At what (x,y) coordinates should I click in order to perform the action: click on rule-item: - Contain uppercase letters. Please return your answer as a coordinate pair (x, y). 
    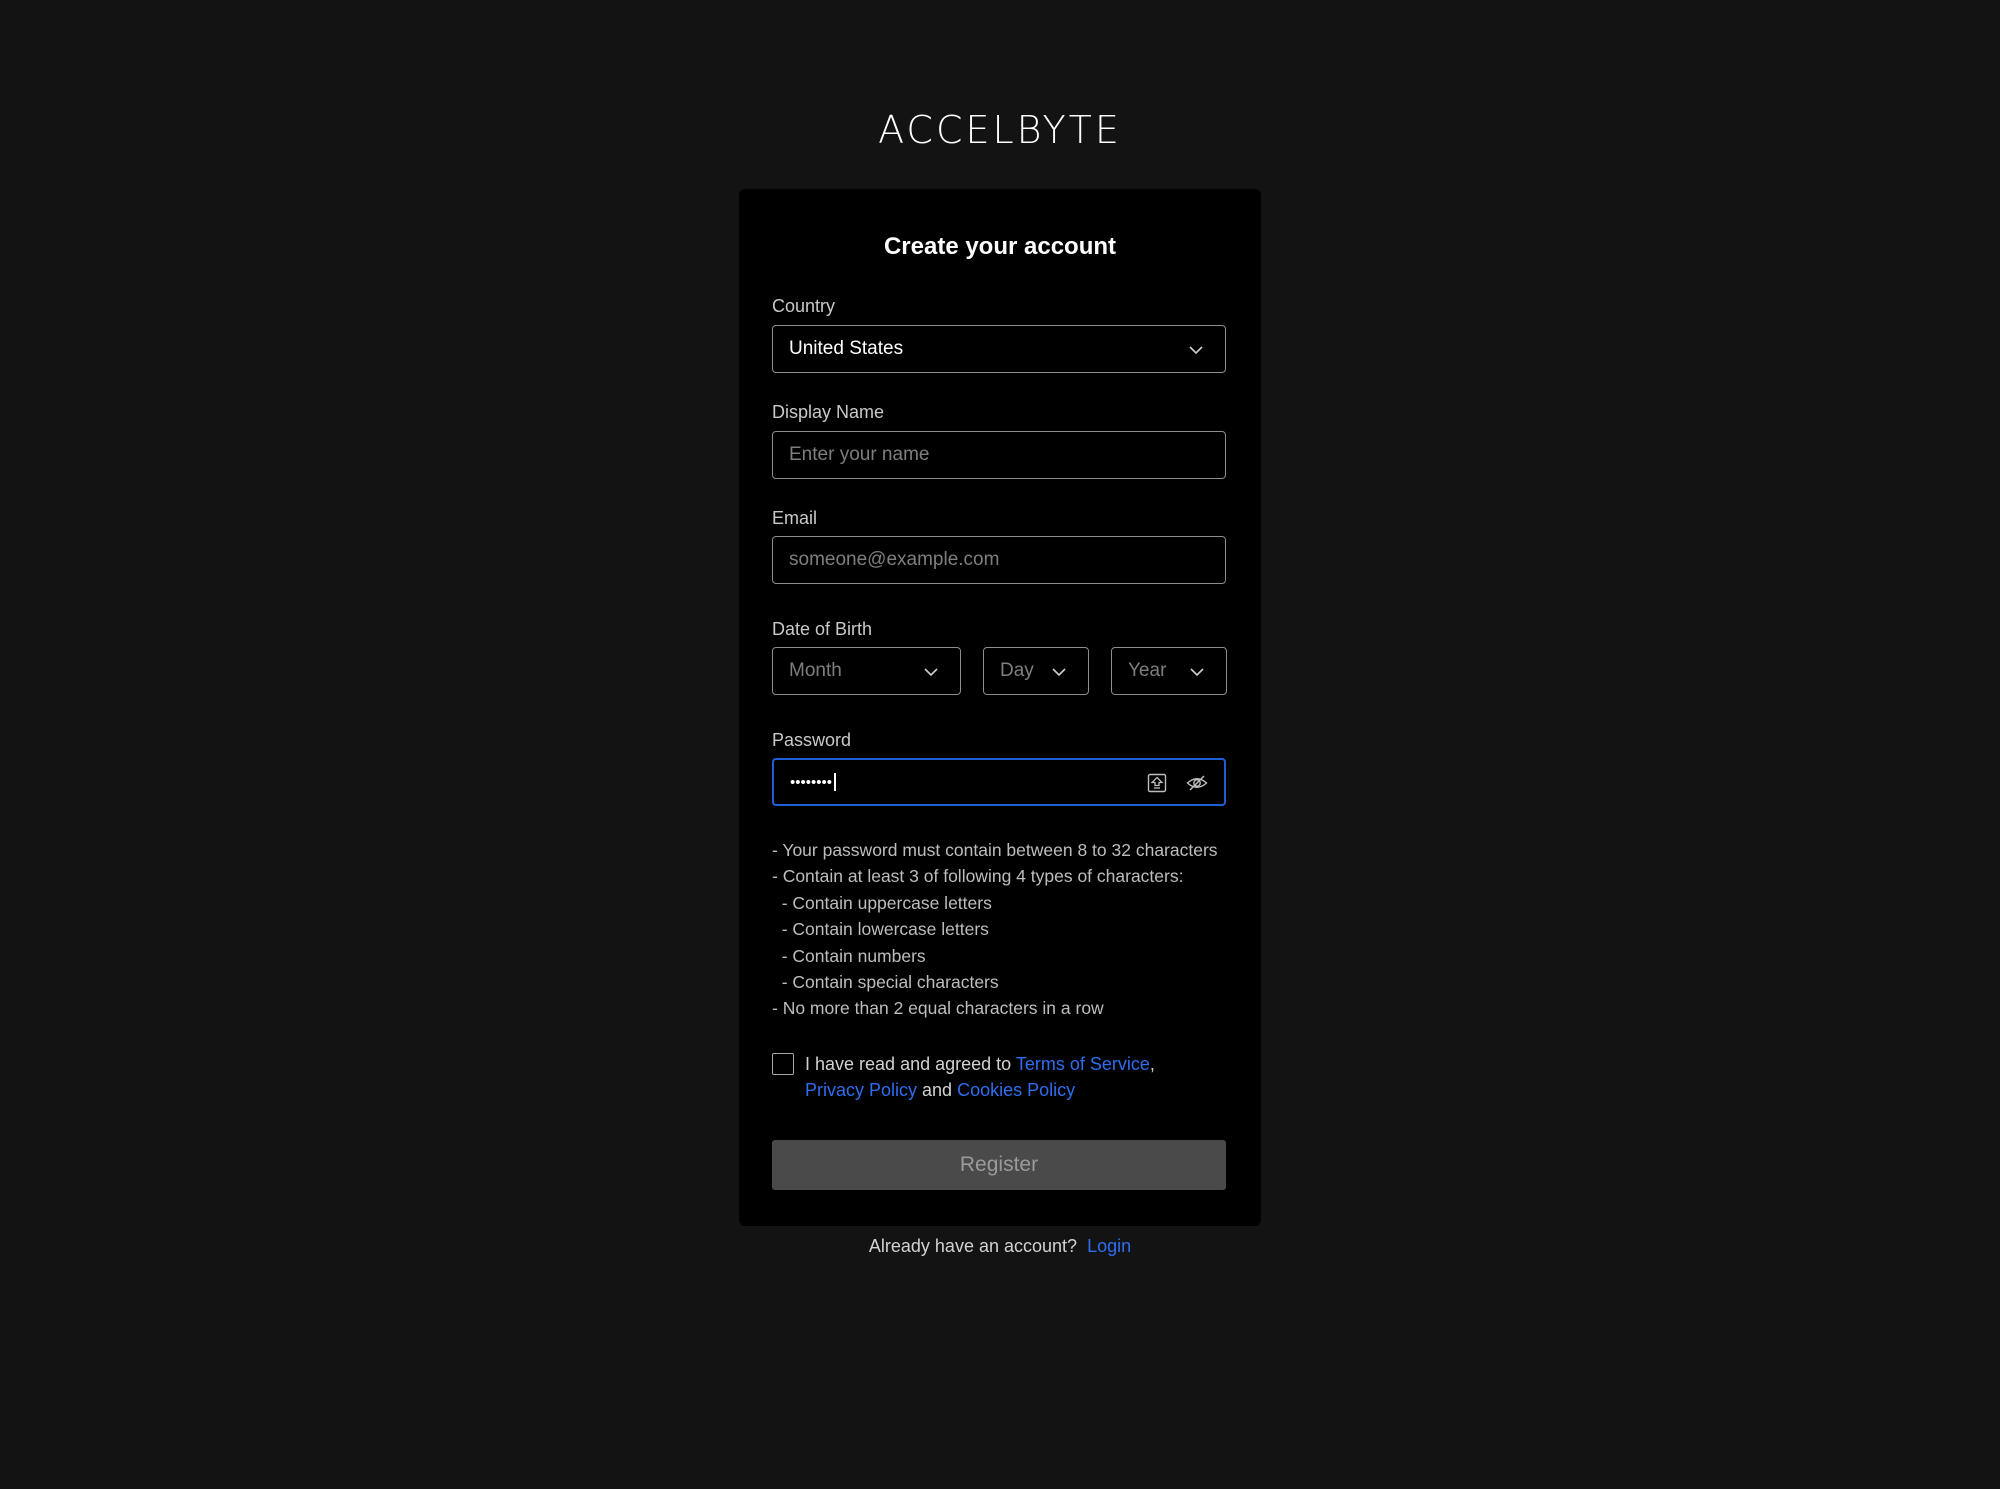
    Looking at the image, I should click on (882, 902).